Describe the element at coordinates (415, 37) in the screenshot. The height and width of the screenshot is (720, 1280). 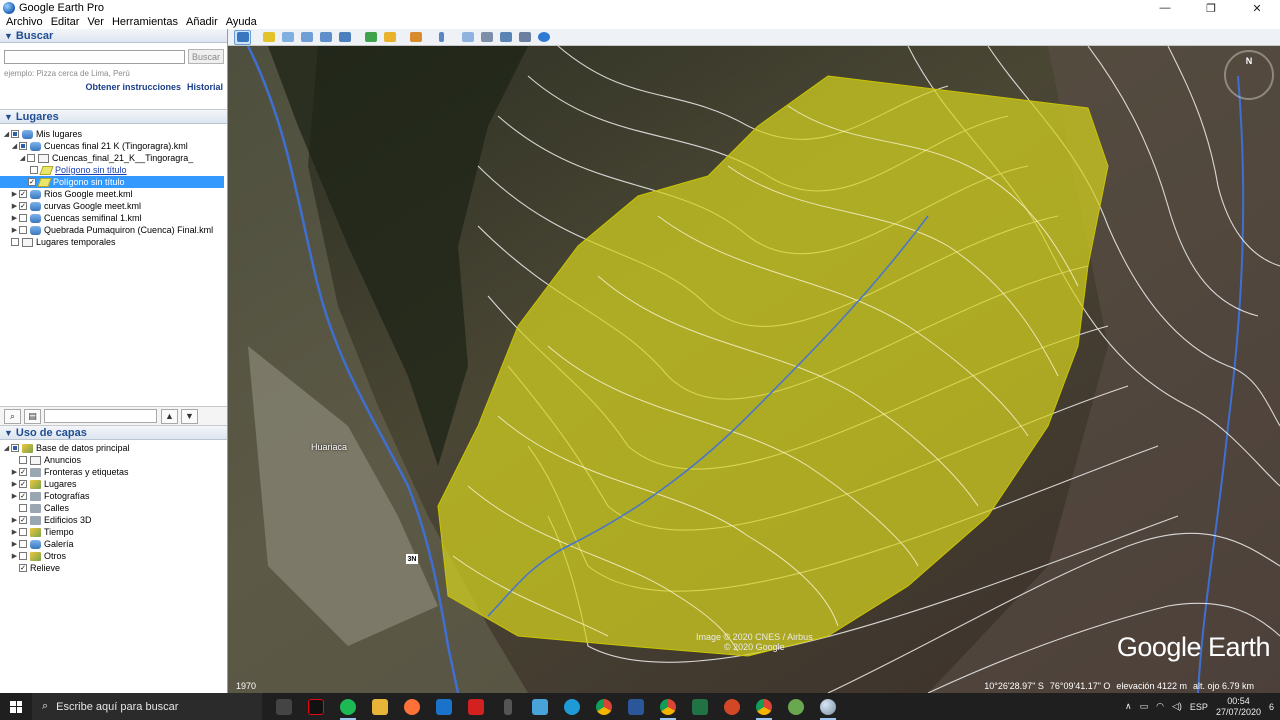
I see `planets-button` at that location.